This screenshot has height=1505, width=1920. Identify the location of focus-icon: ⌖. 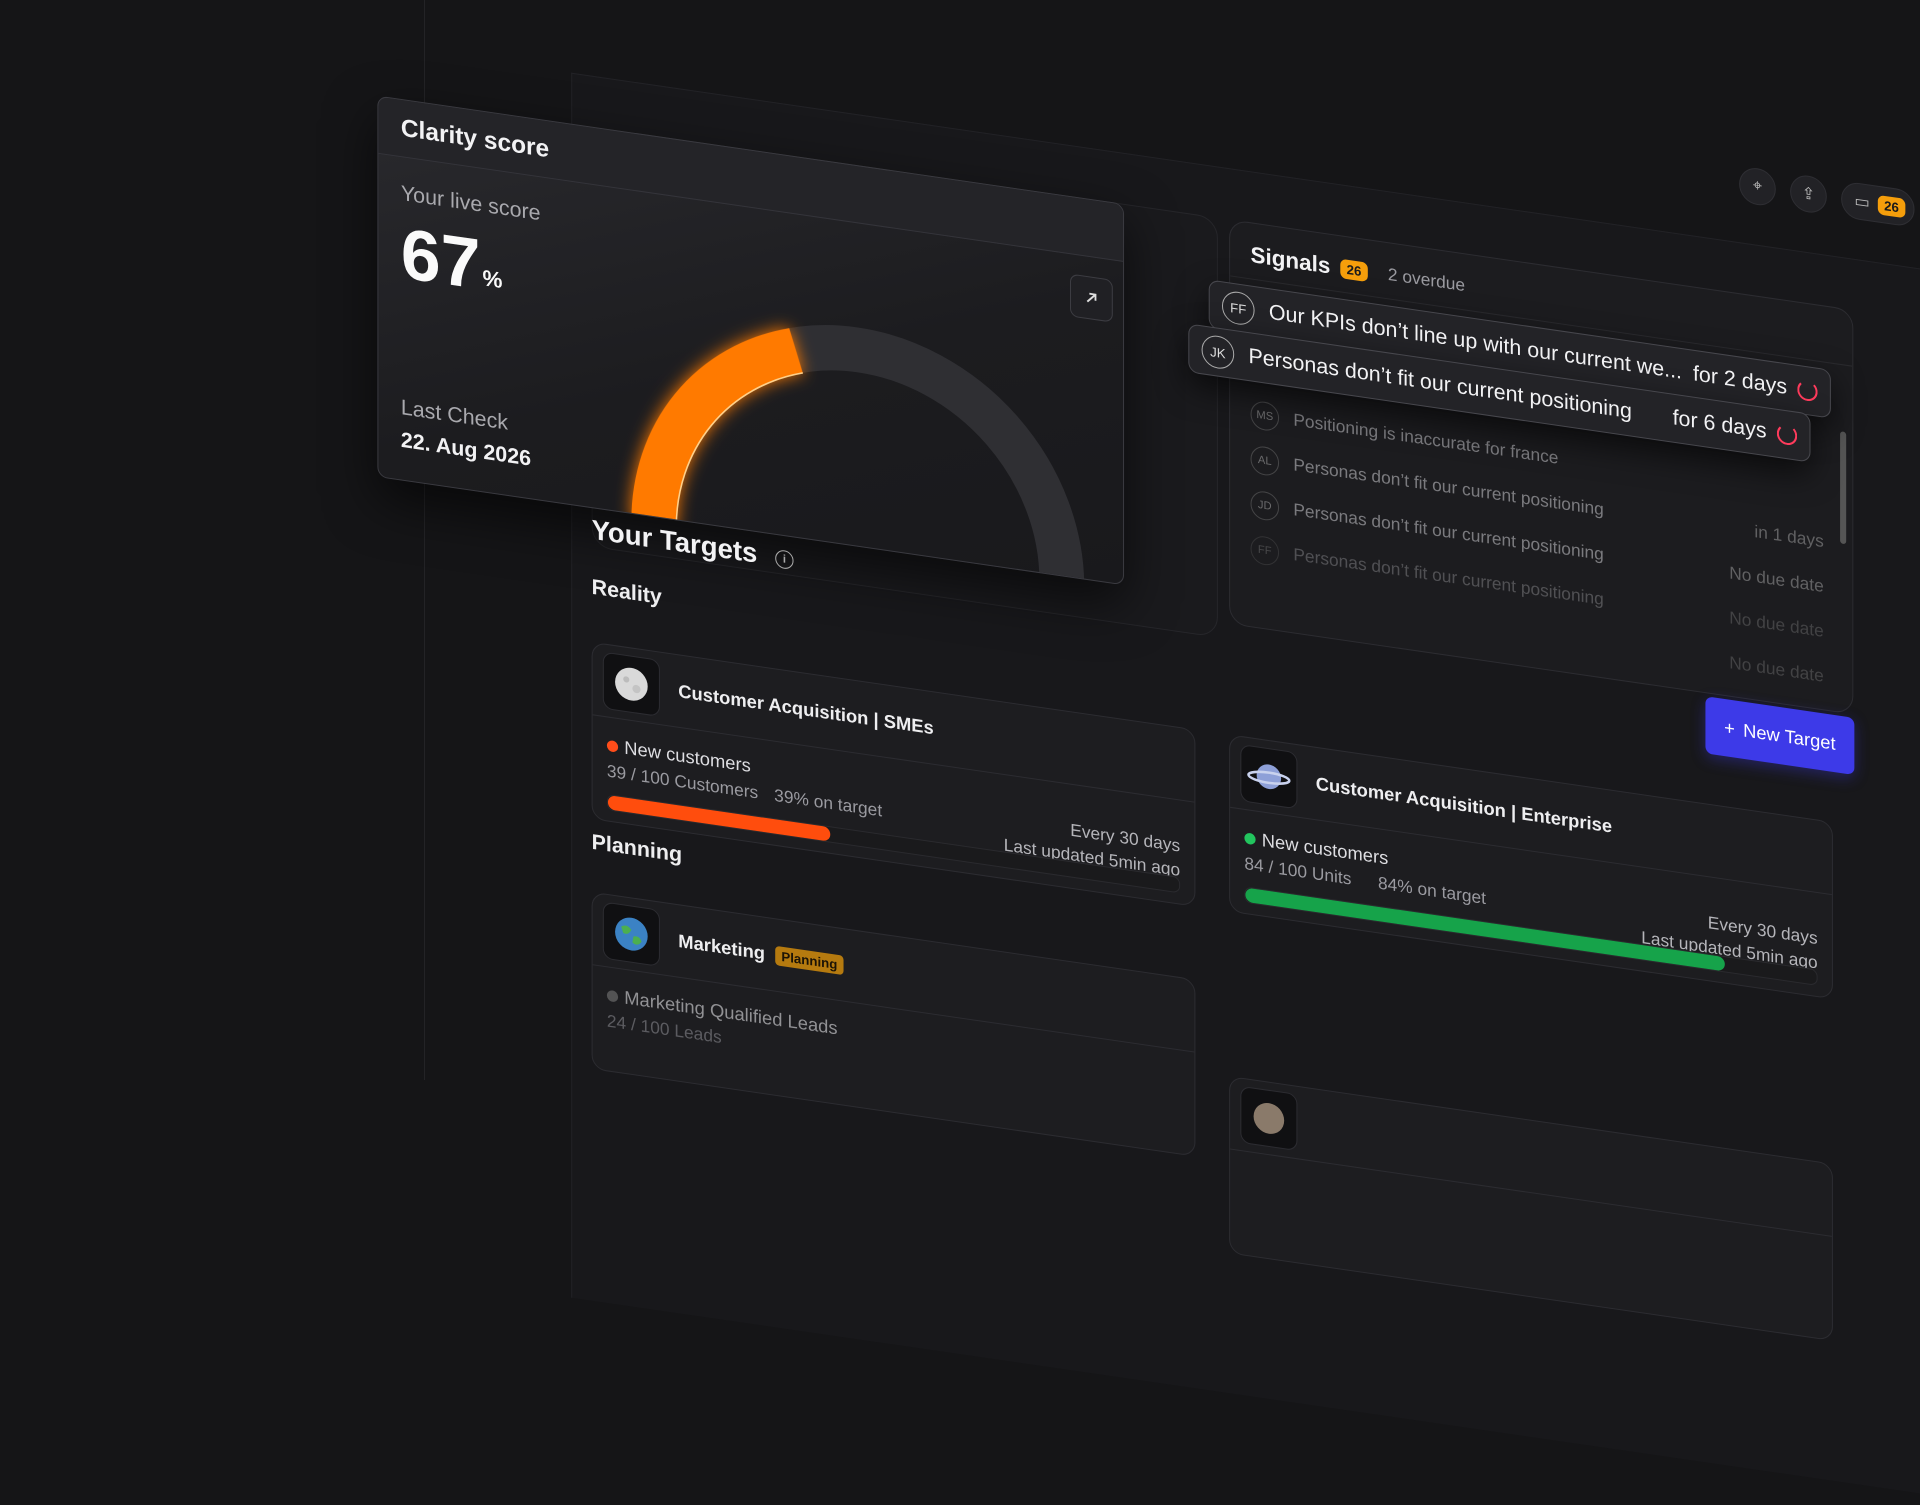
(1757, 186).